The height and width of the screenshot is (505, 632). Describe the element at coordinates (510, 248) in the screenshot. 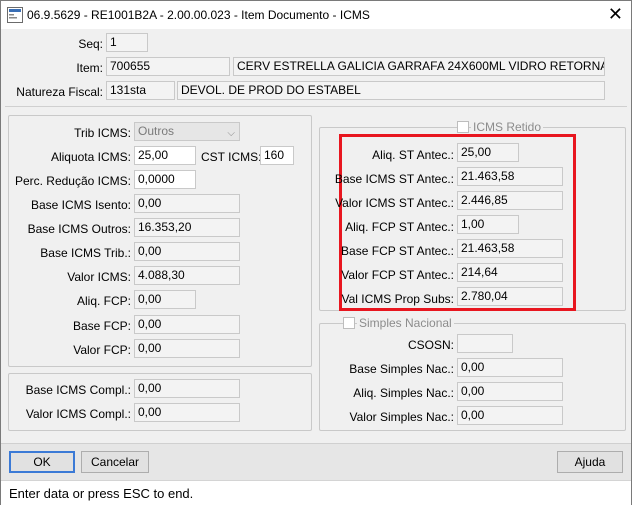

I see `base-fcp-st-antec-field: 21.463,58` at that location.